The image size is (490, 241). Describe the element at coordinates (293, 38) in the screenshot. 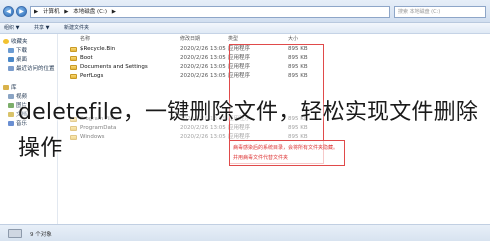

I see `column-header-size: 大小` at that location.